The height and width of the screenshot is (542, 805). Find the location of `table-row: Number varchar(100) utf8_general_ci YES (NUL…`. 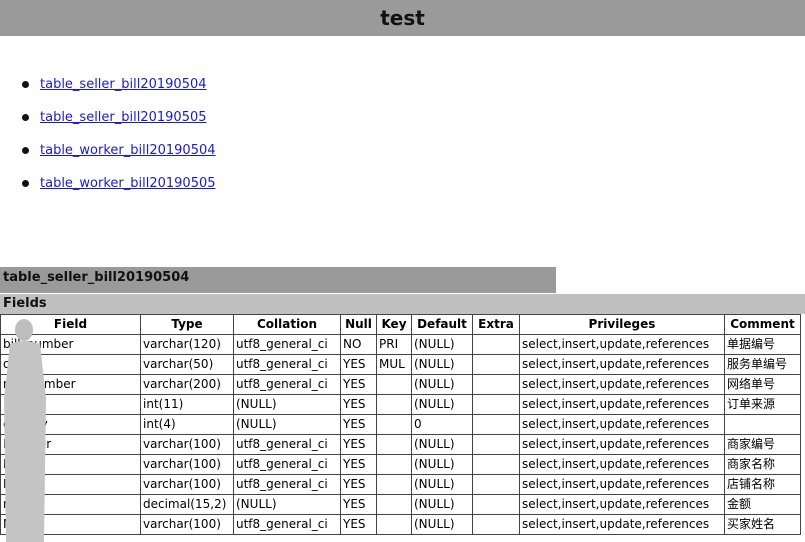

table-row: Number varchar(100) utf8_general_ci YES (NUL… is located at coordinates (400, 444).